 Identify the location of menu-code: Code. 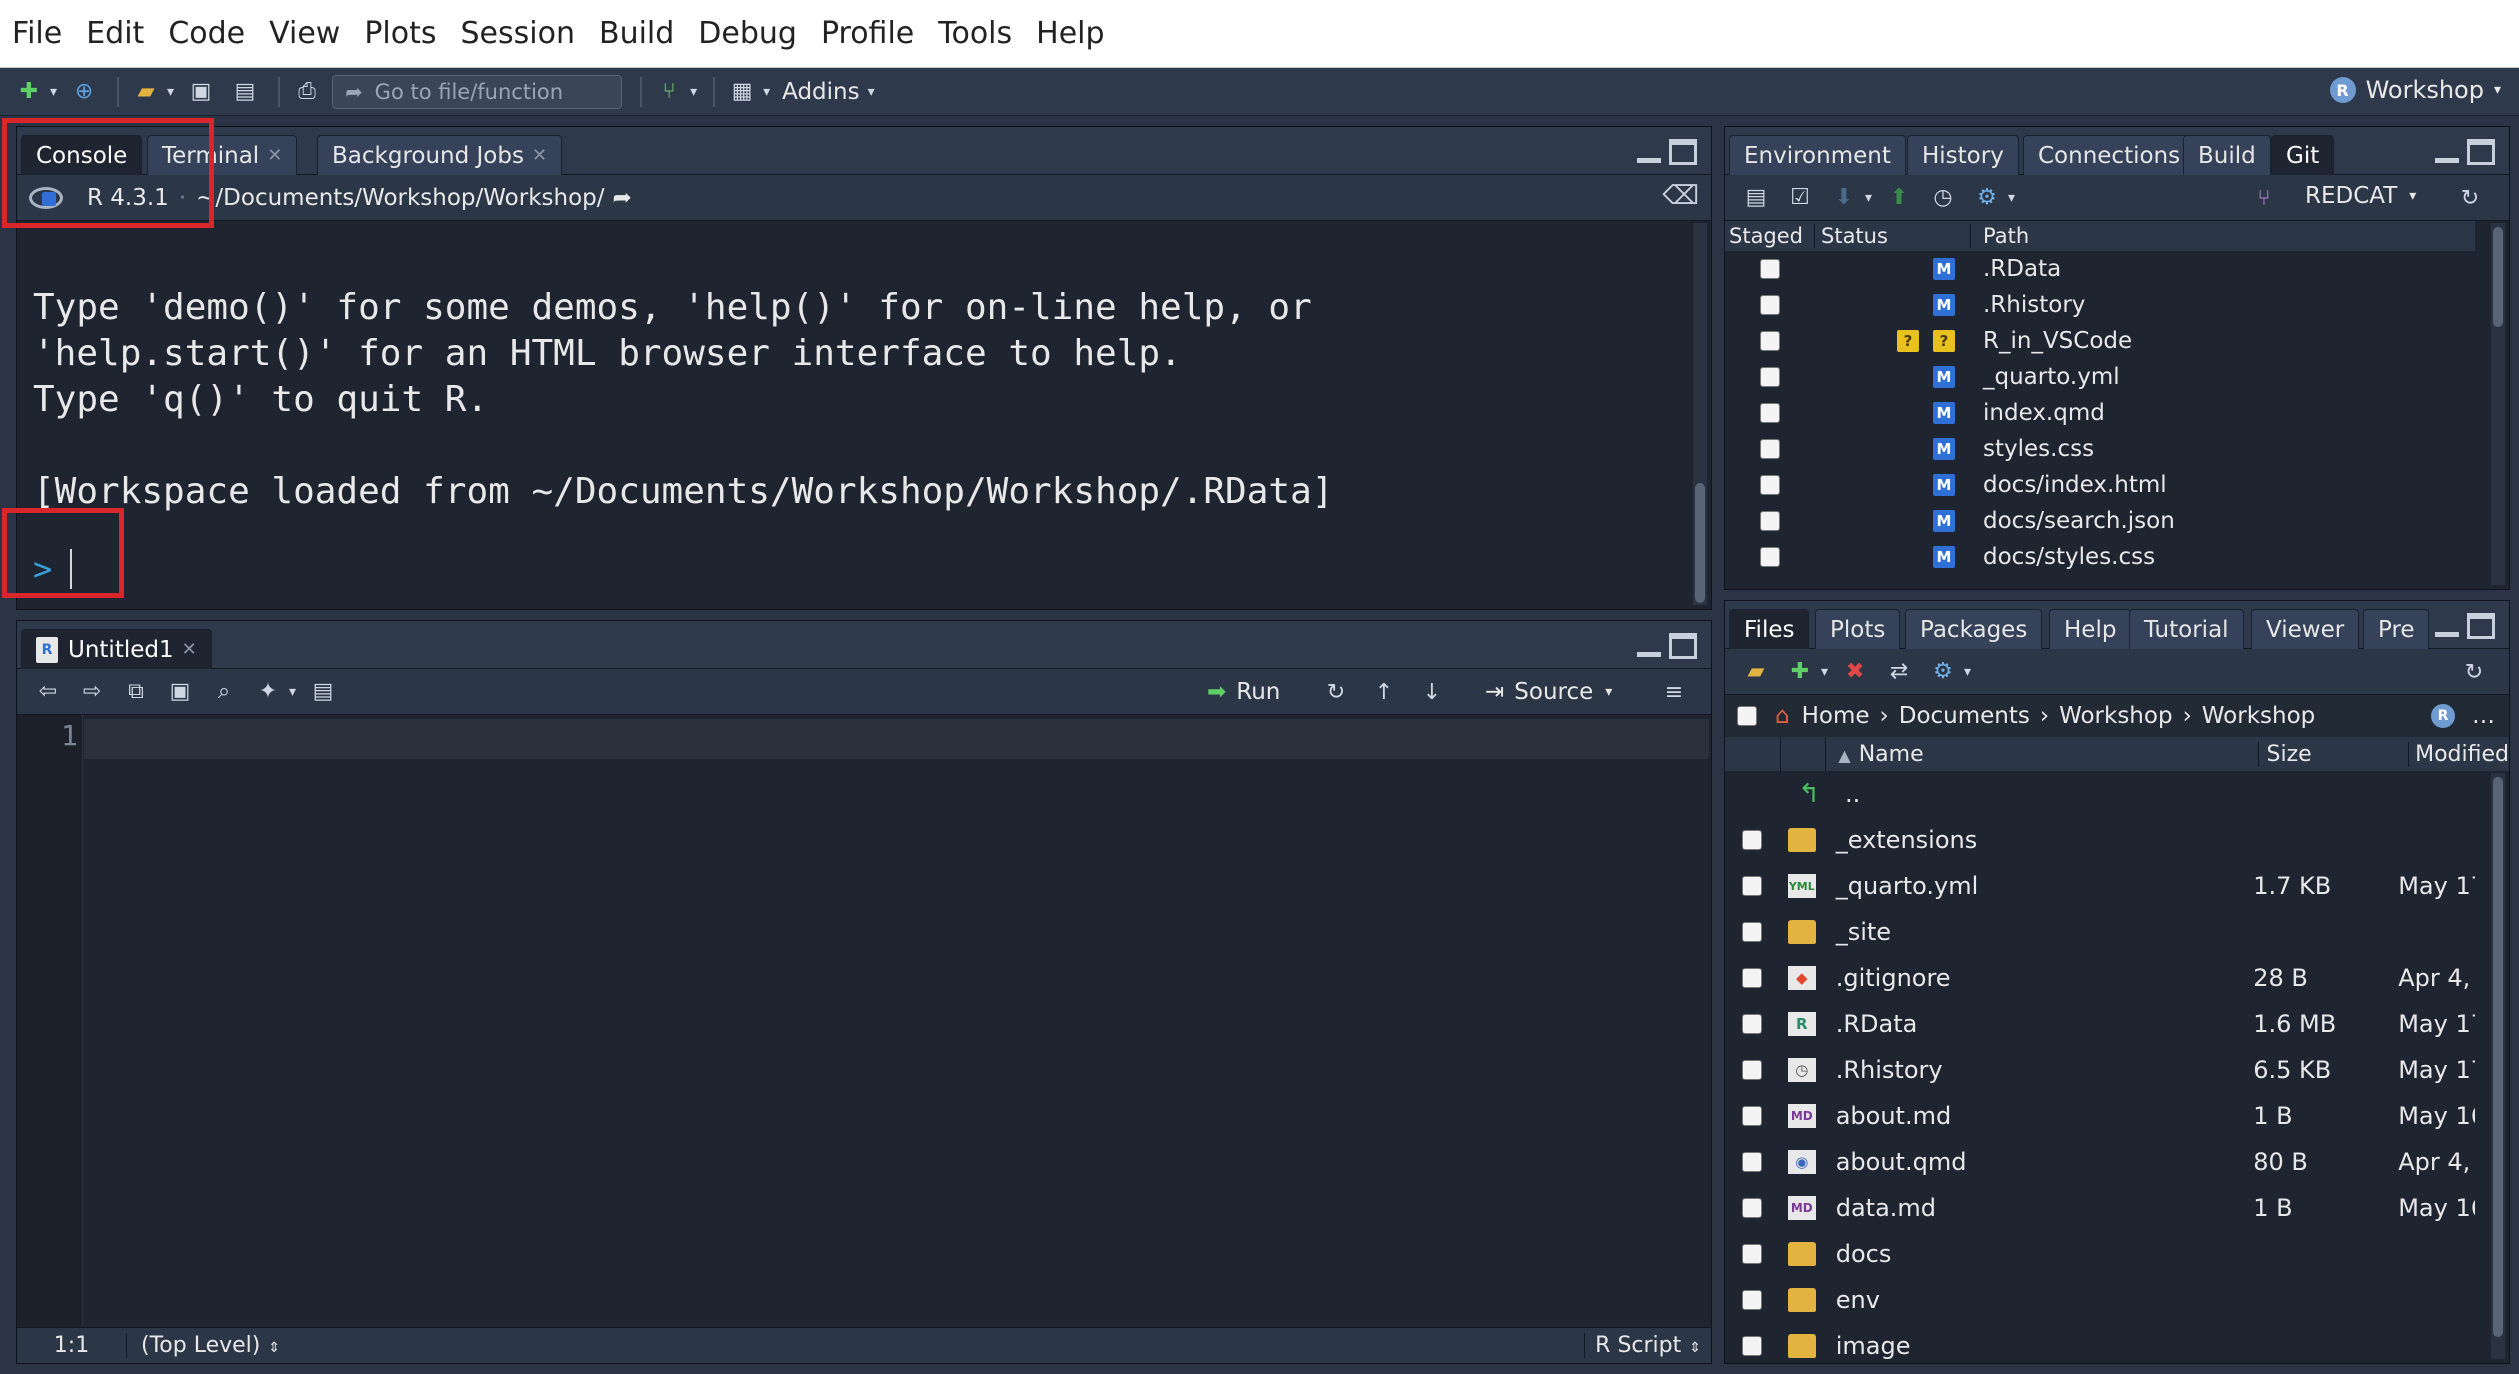
(206, 33).